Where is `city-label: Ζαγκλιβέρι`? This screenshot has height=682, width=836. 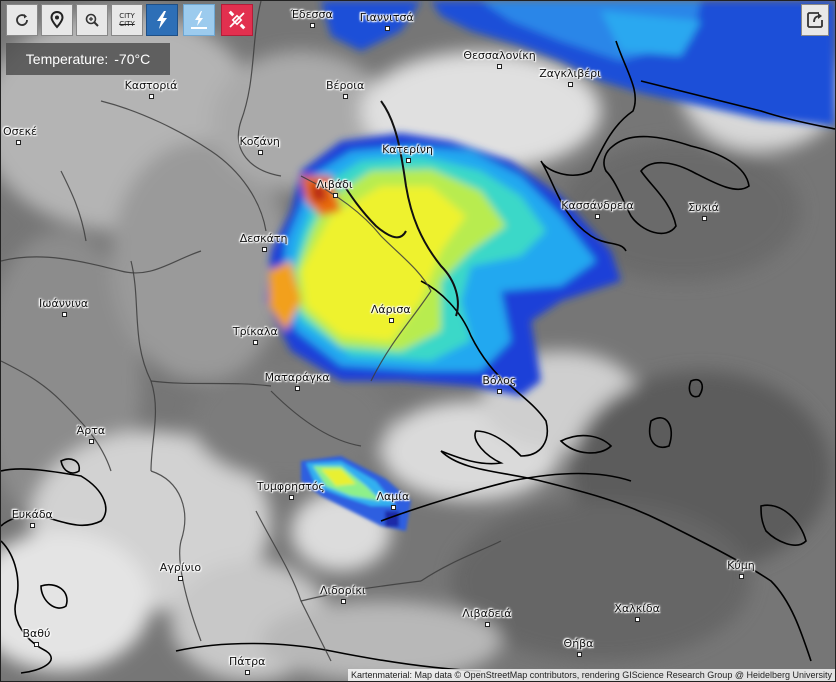 city-label: Ζαγκλιβέρι is located at coordinates (570, 73).